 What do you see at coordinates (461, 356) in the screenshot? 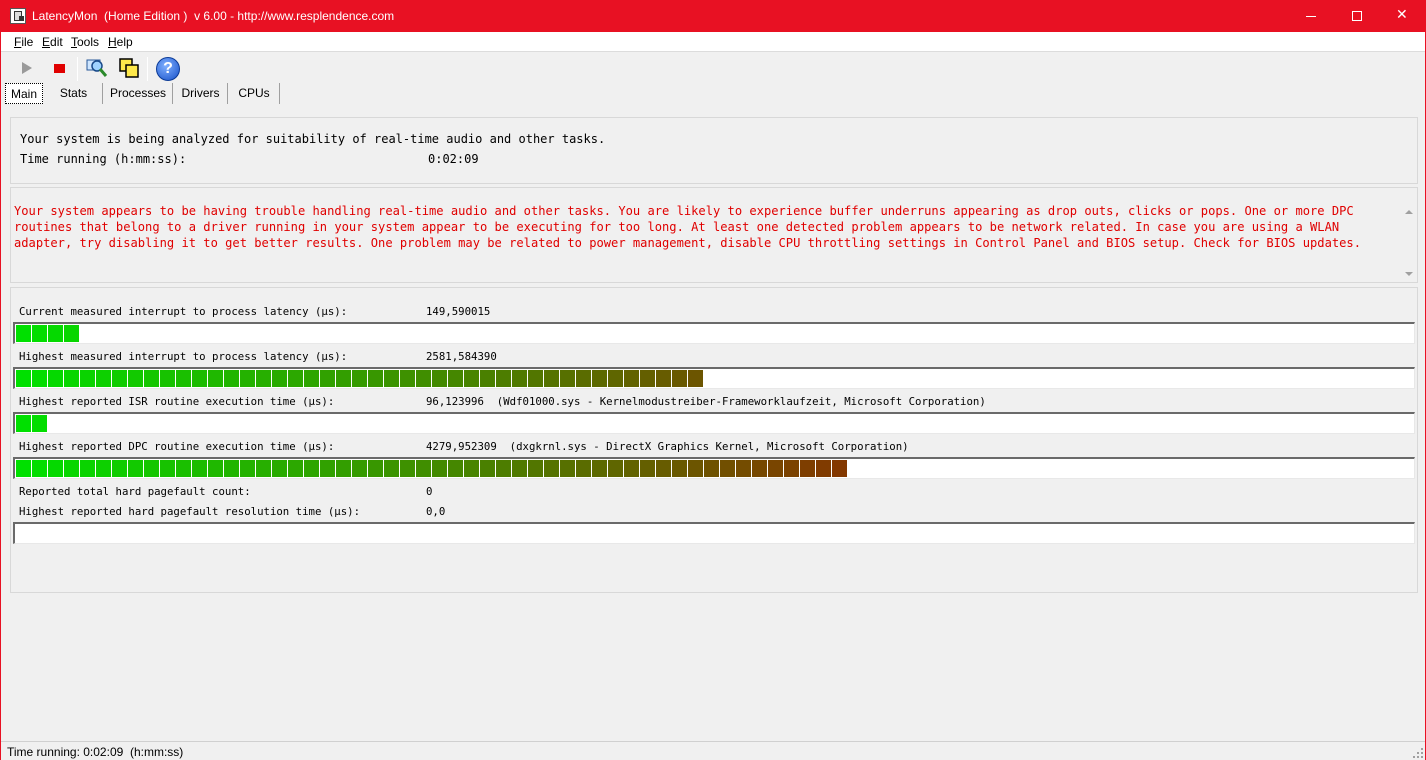
I see `highest-latency-value: 2581,584390` at bounding box center [461, 356].